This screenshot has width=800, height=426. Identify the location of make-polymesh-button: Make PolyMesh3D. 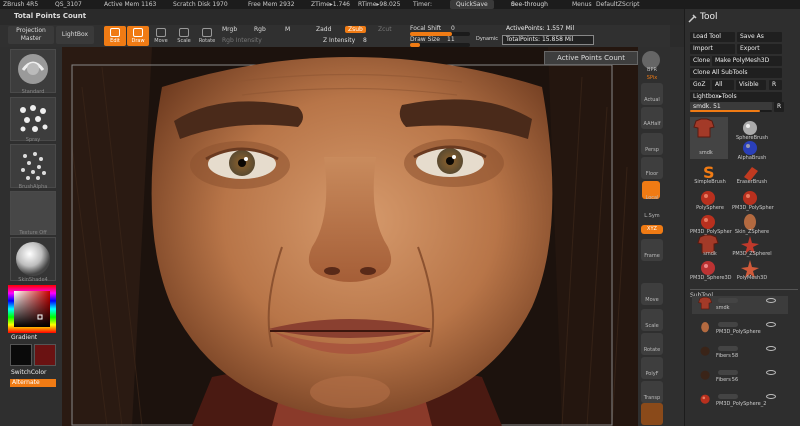
(747, 61).